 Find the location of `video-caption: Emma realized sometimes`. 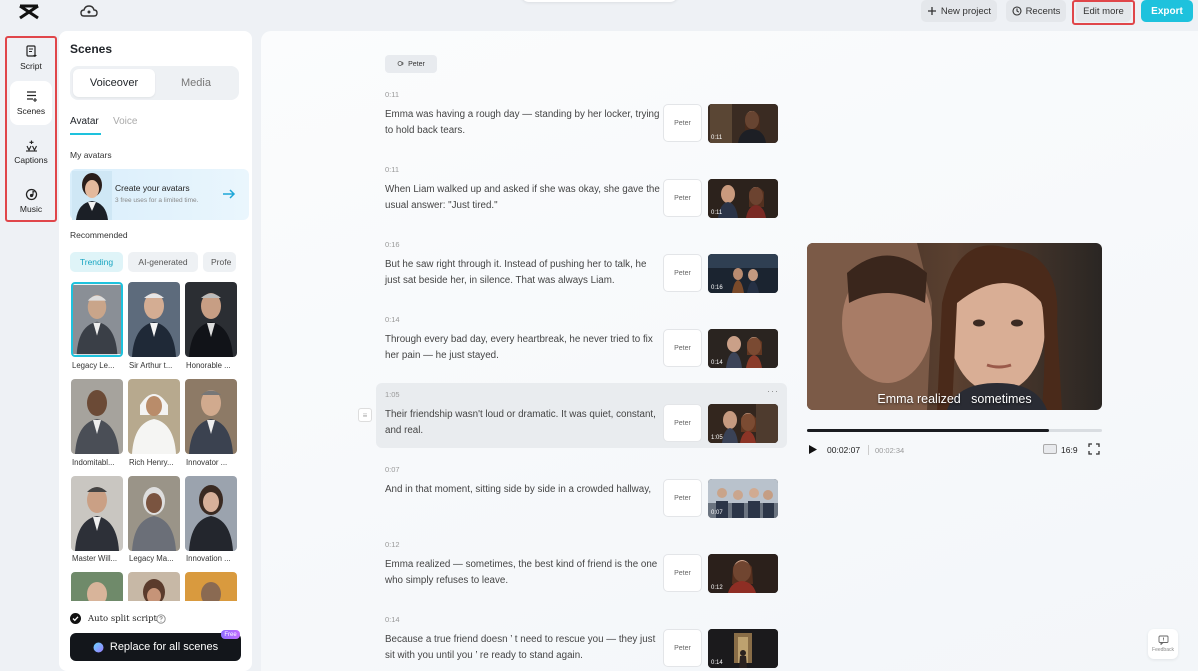

video-caption: Emma realized sometimes is located at coordinates (954, 399).